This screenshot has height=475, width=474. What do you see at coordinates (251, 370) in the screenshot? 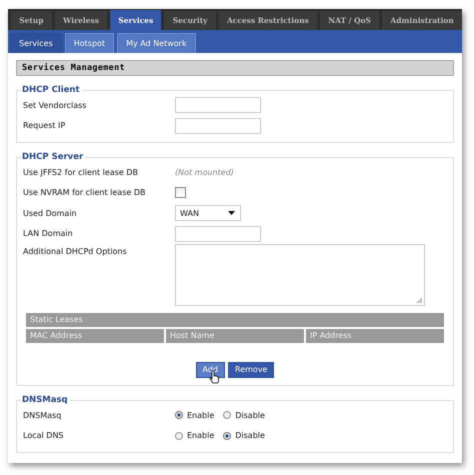
I see `action-button: Remove` at bounding box center [251, 370].